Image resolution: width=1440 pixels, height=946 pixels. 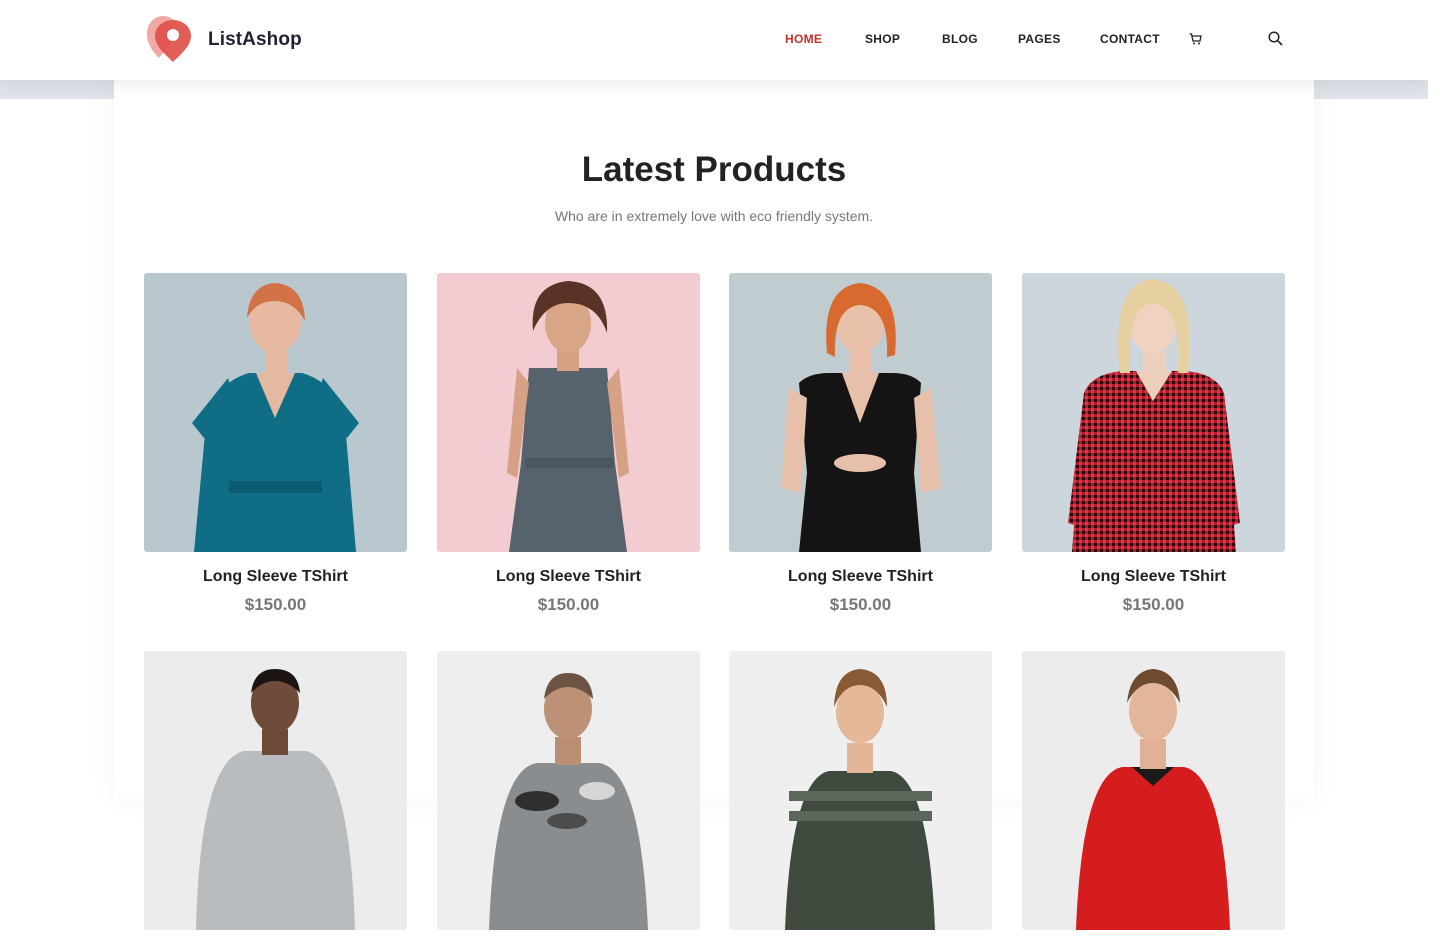 I want to click on scrollbar-gutter, so click(x=1434, y=399).